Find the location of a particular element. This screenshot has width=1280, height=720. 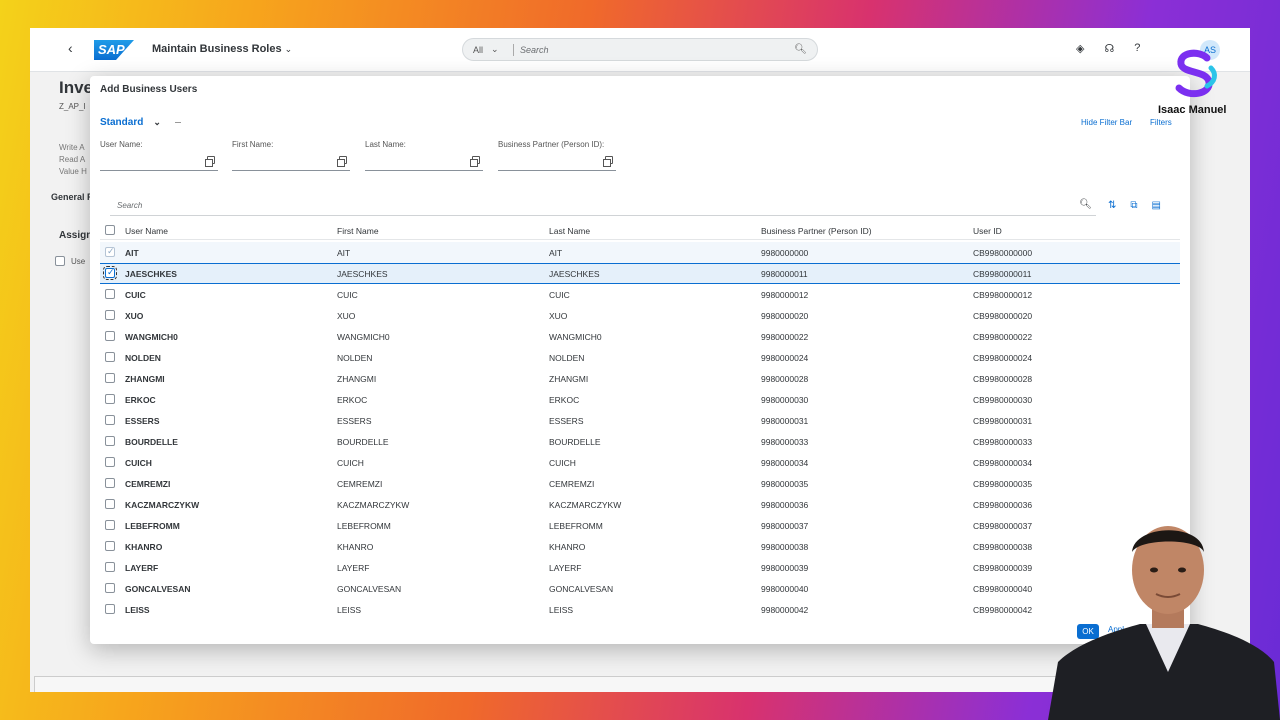

sap-logo: SAP is located at coordinates (114, 50).